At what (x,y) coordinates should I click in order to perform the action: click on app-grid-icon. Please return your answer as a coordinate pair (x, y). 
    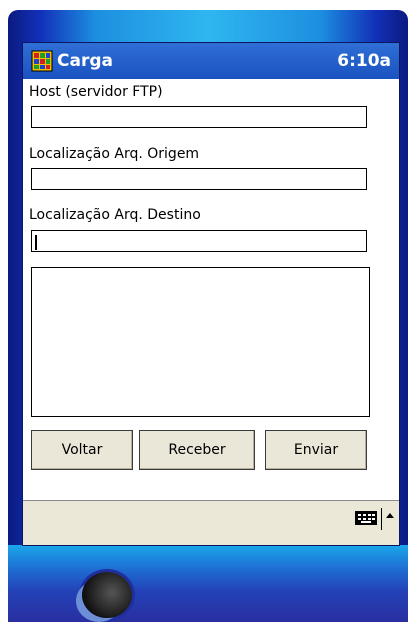
    Looking at the image, I should click on (42, 61).